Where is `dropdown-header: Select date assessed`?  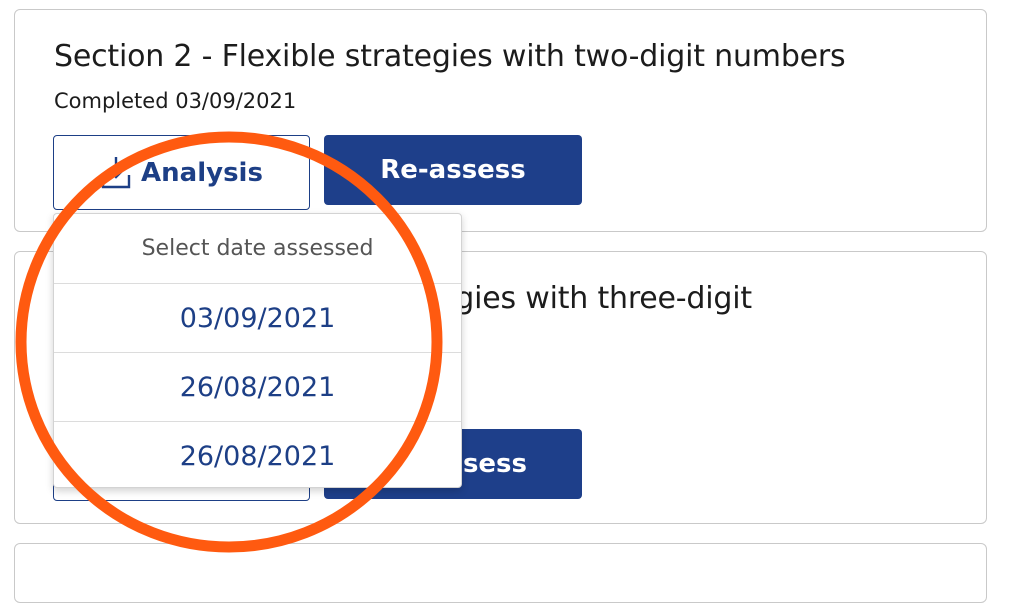 dropdown-header: Select date assessed is located at coordinates (257, 249).